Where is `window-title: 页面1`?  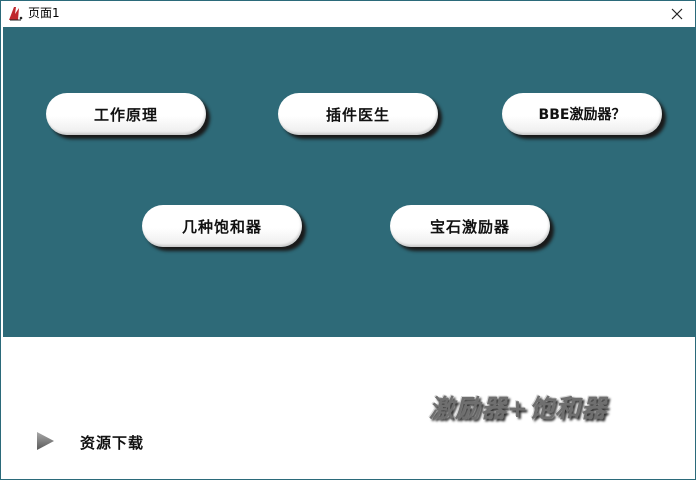 window-title: 页面1 is located at coordinates (44, 13).